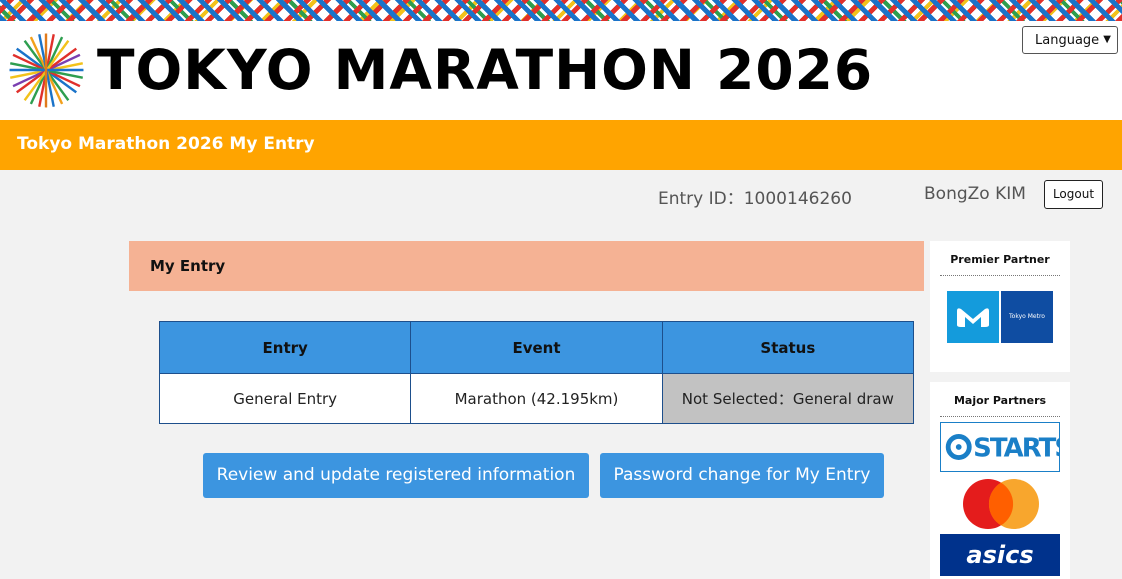  I want to click on starts-logo: STARTS, so click(1006, 447).